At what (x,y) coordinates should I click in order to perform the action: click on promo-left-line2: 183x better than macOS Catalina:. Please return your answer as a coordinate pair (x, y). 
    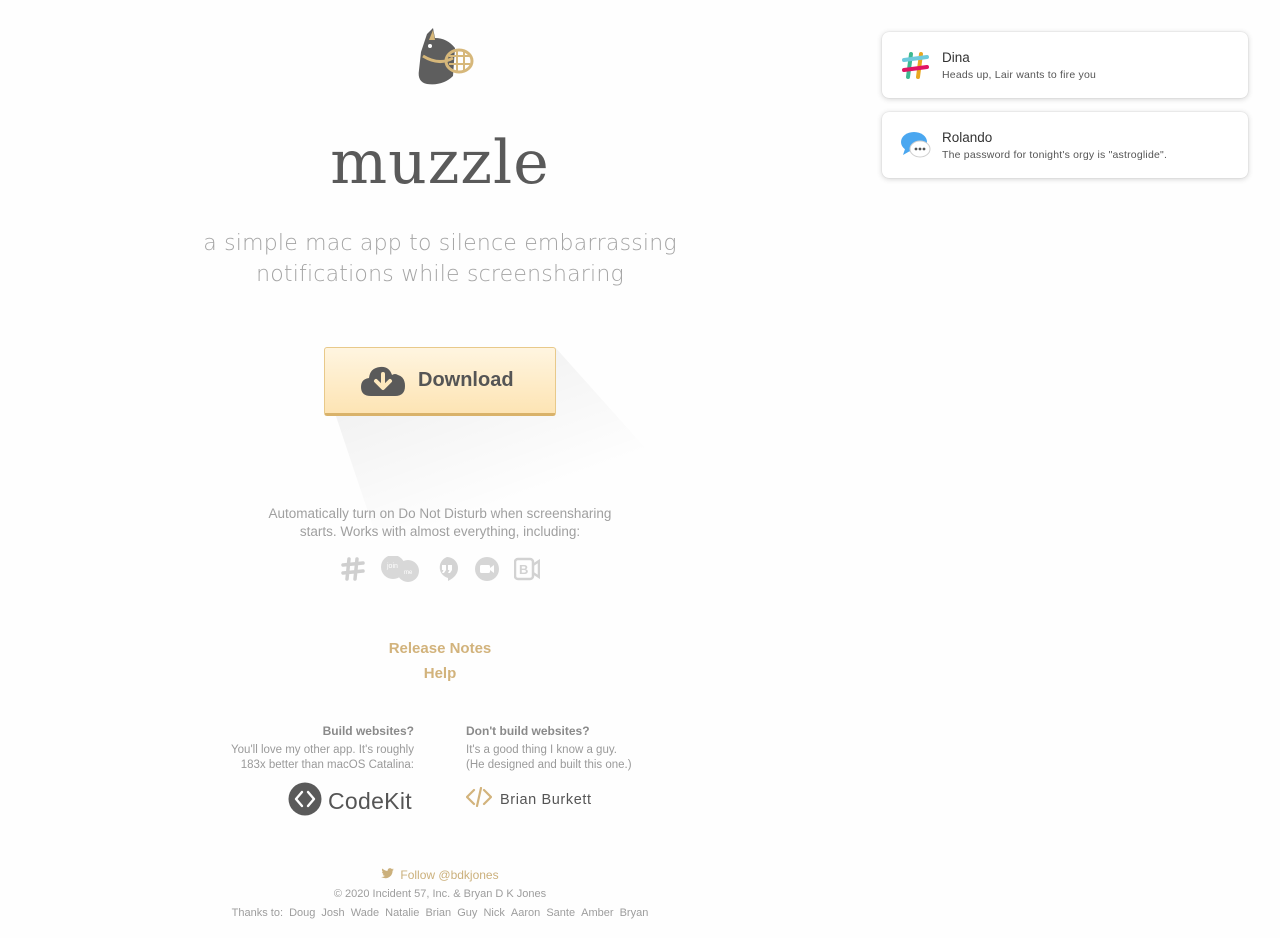
    Looking at the image, I should click on (327, 765).